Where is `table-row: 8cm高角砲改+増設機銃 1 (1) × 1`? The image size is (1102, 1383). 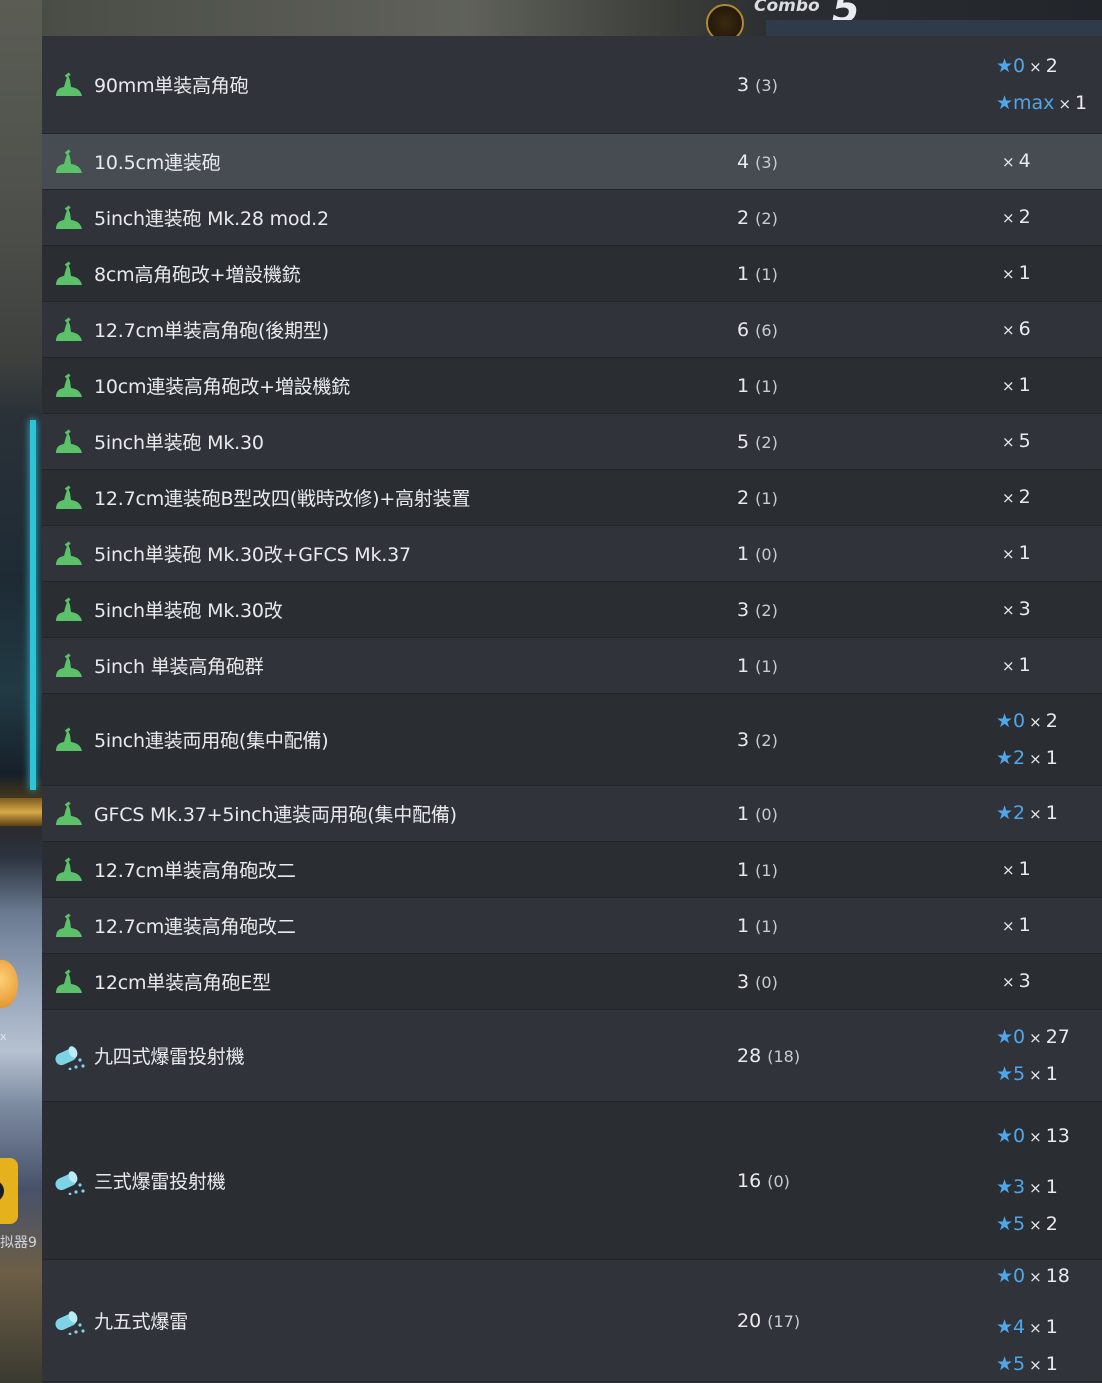
table-row: 8cm高角砲改+増設機銃 1 (1) × 1 is located at coordinates (572, 274).